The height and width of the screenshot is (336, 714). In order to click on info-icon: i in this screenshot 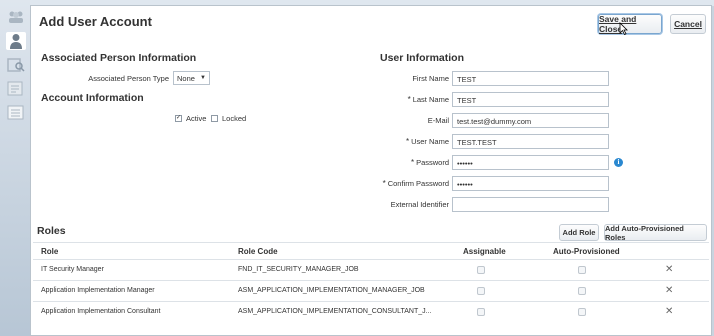, I will do `click(618, 162)`.